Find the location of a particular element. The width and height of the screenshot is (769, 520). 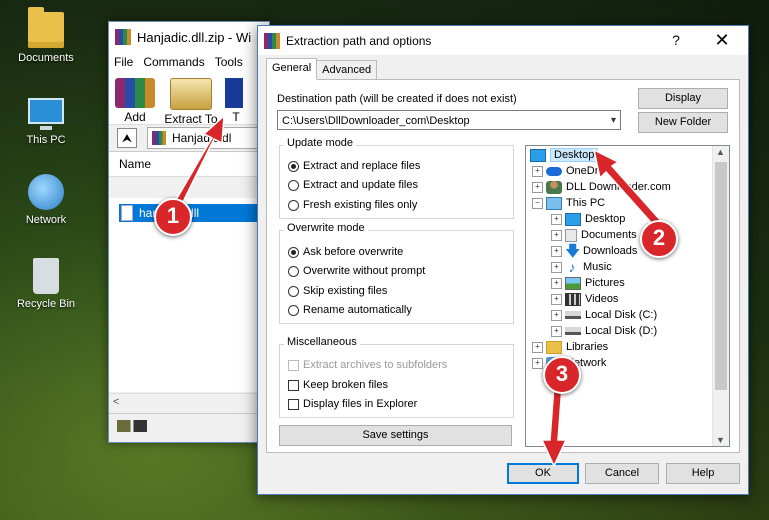

tree-item-downloads: + 🡇 Downloads is located at coordinates (594, 251).